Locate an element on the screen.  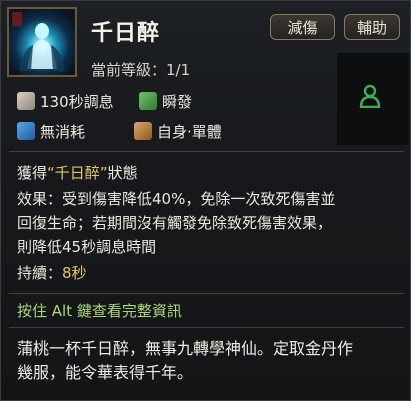
skill-level: 當前等級：1/1 is located at coordinates (140, 69).